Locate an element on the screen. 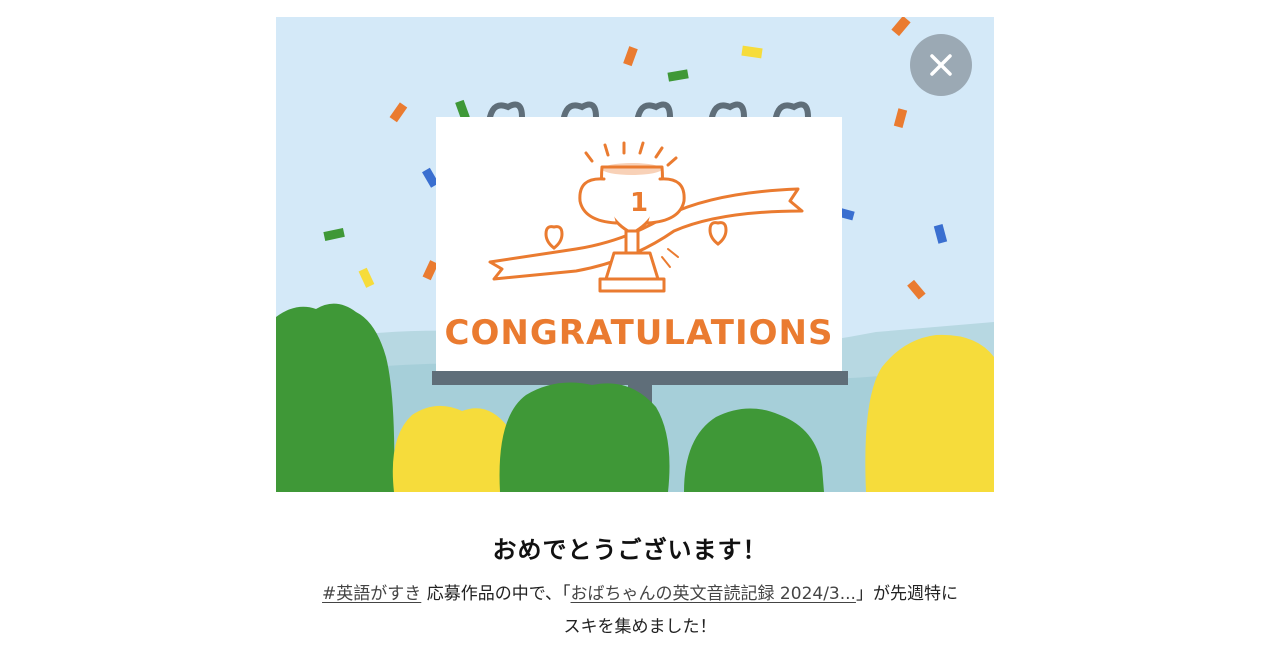 Image resolution: width=1280 pixels, height=671 pixels. close-button is located at coordinates (941, 65).